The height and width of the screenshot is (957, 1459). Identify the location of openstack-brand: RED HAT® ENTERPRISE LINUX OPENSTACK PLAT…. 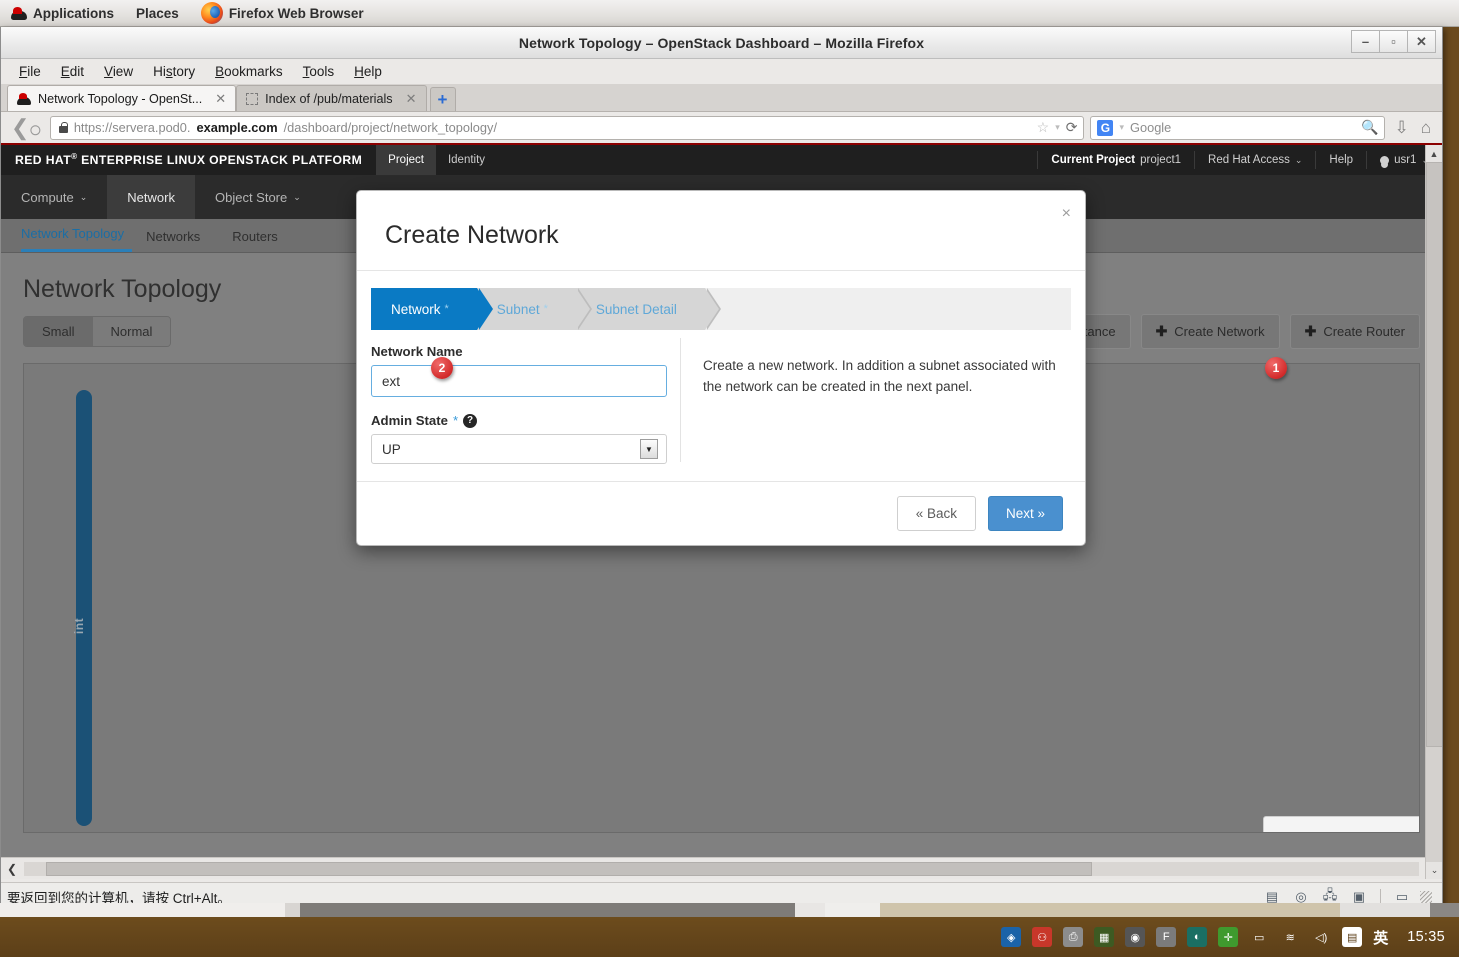
(188, 159).